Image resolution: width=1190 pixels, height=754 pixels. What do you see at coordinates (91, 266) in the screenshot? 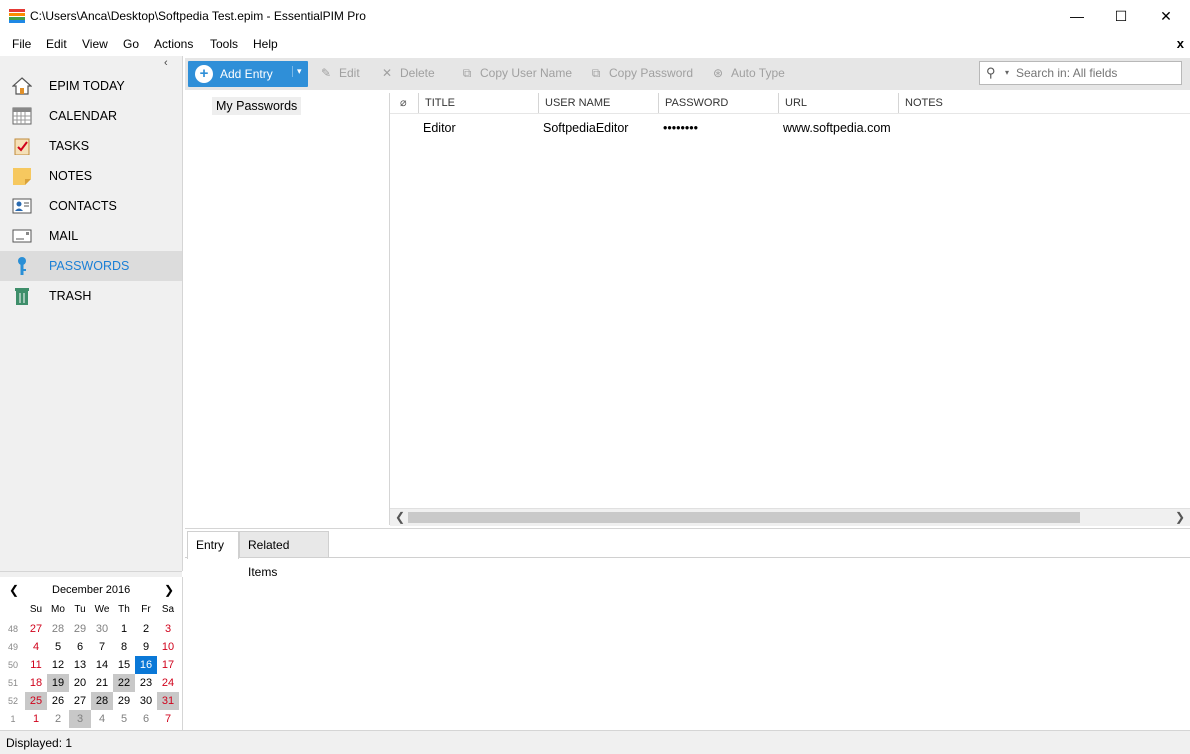
I see `sidebar-item-passwords: PASSWORDS` at bounding box center [91, 266].